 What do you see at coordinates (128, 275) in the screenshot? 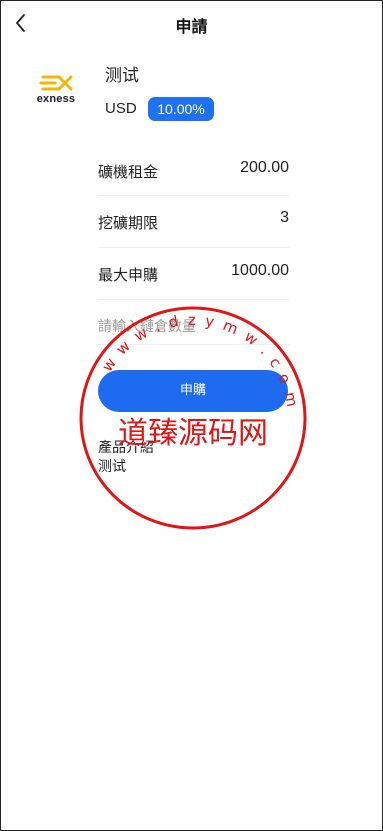
I see `detail-label: 最大申購` at bounding box center [128, 275].